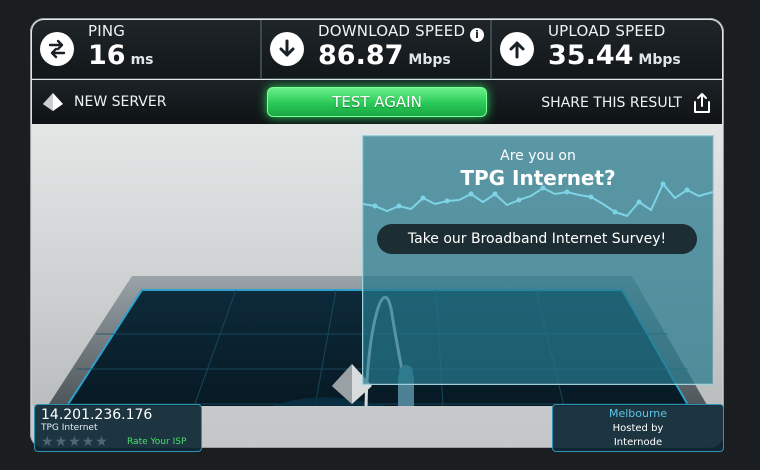 Image resolution: width=760 pixels, height=470 pixels. I want to click on share-icon, so click(702, 103).